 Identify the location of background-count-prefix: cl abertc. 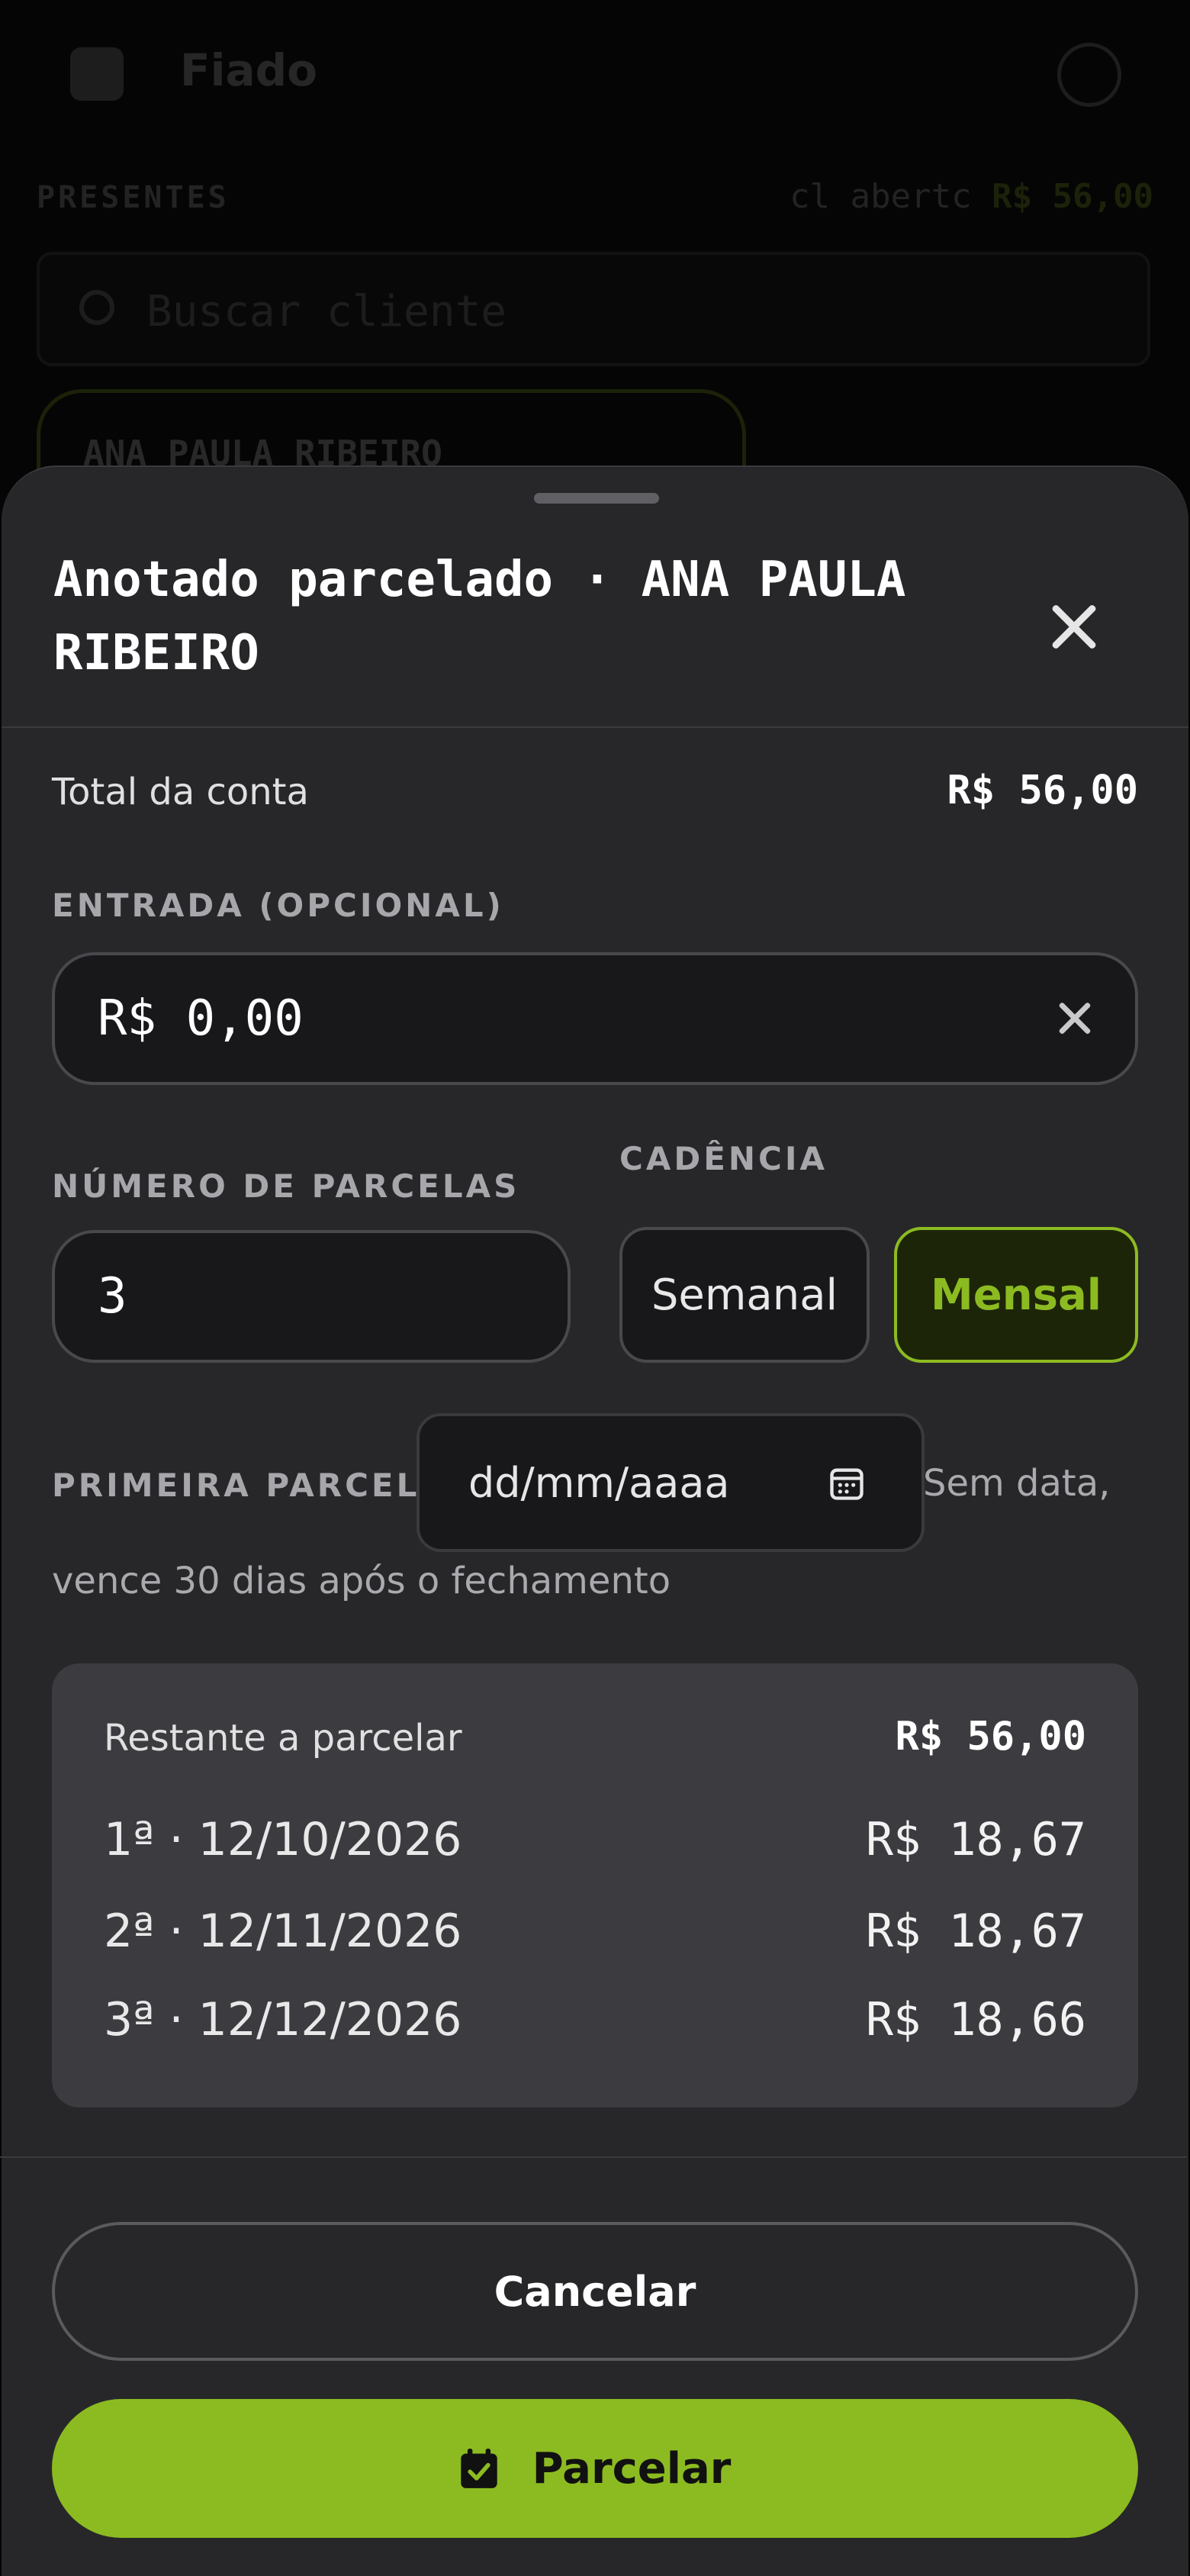
(881, 196).